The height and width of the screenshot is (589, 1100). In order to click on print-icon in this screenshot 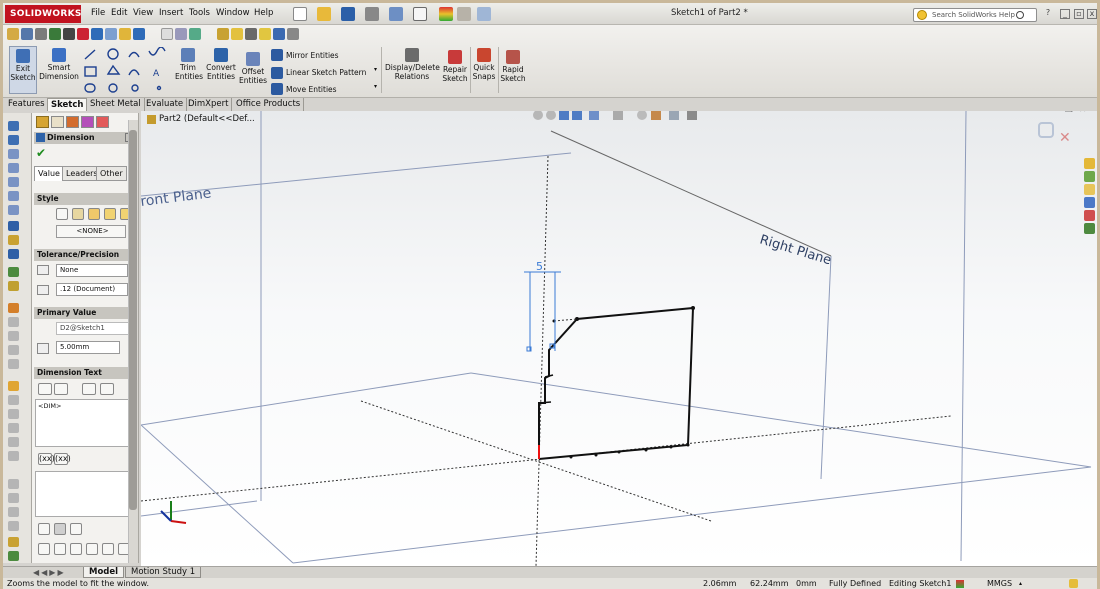, I will do `click(372, 14)`.